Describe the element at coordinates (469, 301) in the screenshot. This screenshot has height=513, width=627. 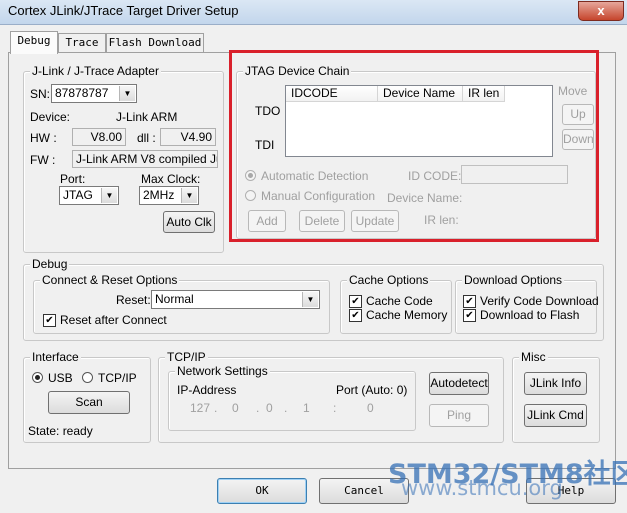
I see `verify-code-download-checkbox: ✔` at that location.